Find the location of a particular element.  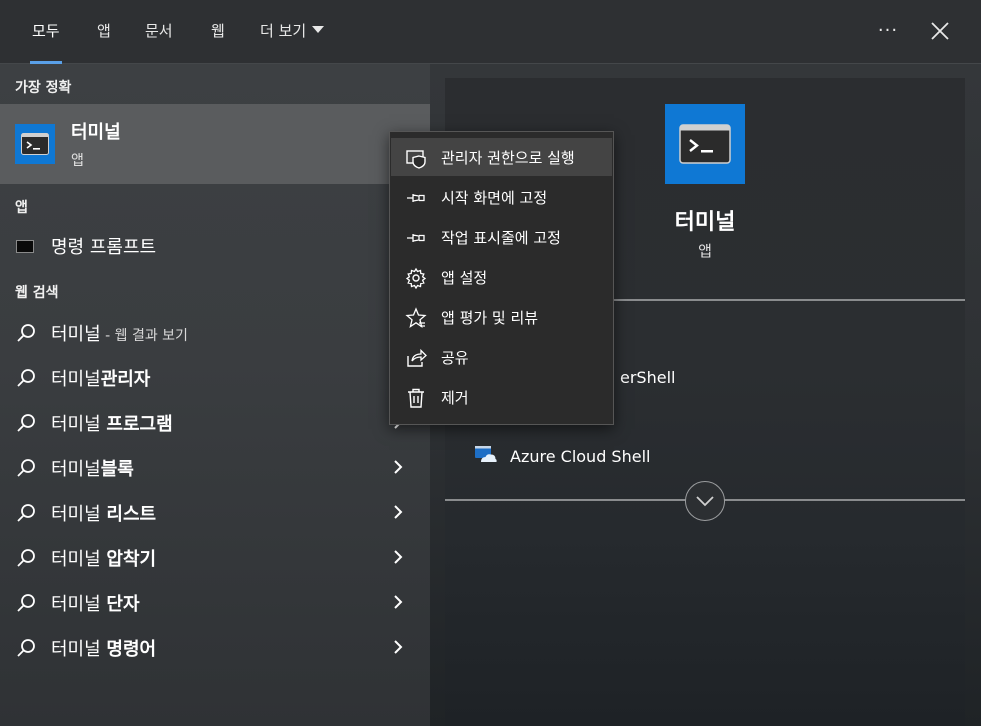

terminal-large-icon is located at coordinates (705, 144).